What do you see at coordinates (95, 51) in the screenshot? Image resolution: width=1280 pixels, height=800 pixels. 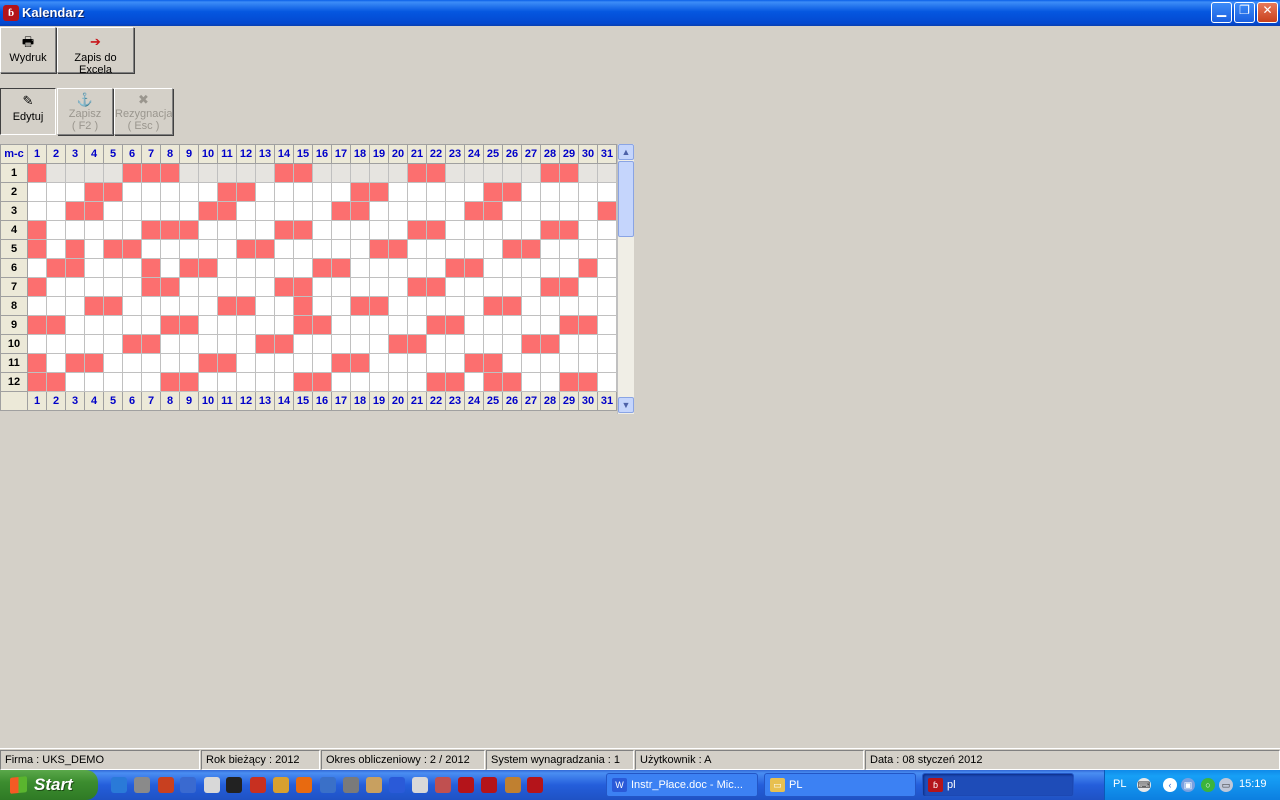 I see `excel-export-button: ➔ Zapis do Excela` at bounding box center [95, 51].